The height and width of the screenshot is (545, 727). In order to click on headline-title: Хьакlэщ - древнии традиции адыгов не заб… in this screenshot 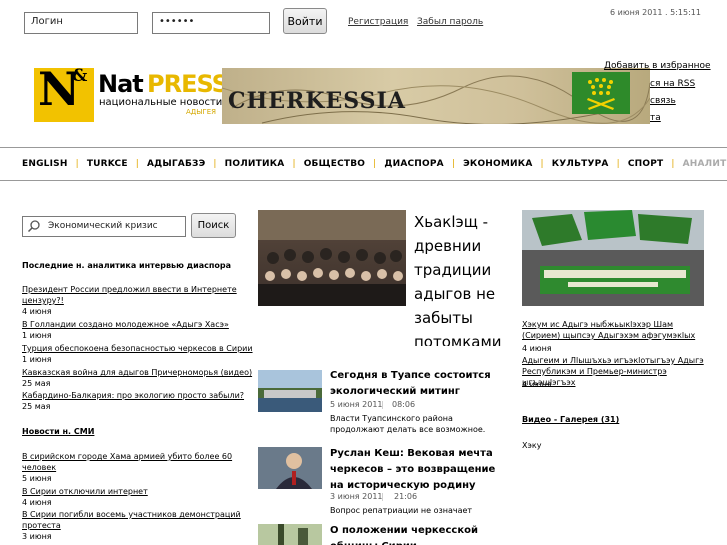, I will do `click(460, 278)`.